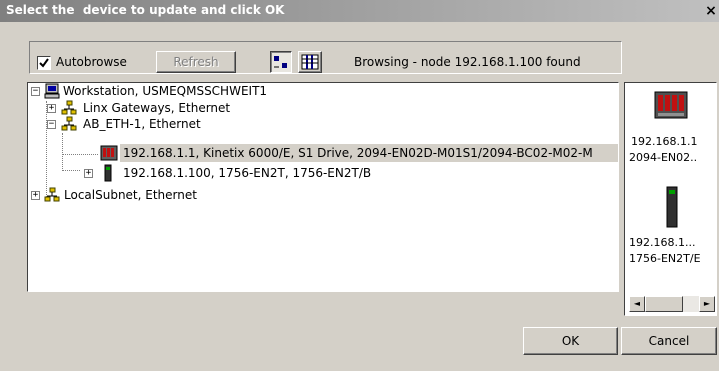 The height and width of the screenshot is (371, 719). I want to click on large-icons-view-icon, so click(310, 62).